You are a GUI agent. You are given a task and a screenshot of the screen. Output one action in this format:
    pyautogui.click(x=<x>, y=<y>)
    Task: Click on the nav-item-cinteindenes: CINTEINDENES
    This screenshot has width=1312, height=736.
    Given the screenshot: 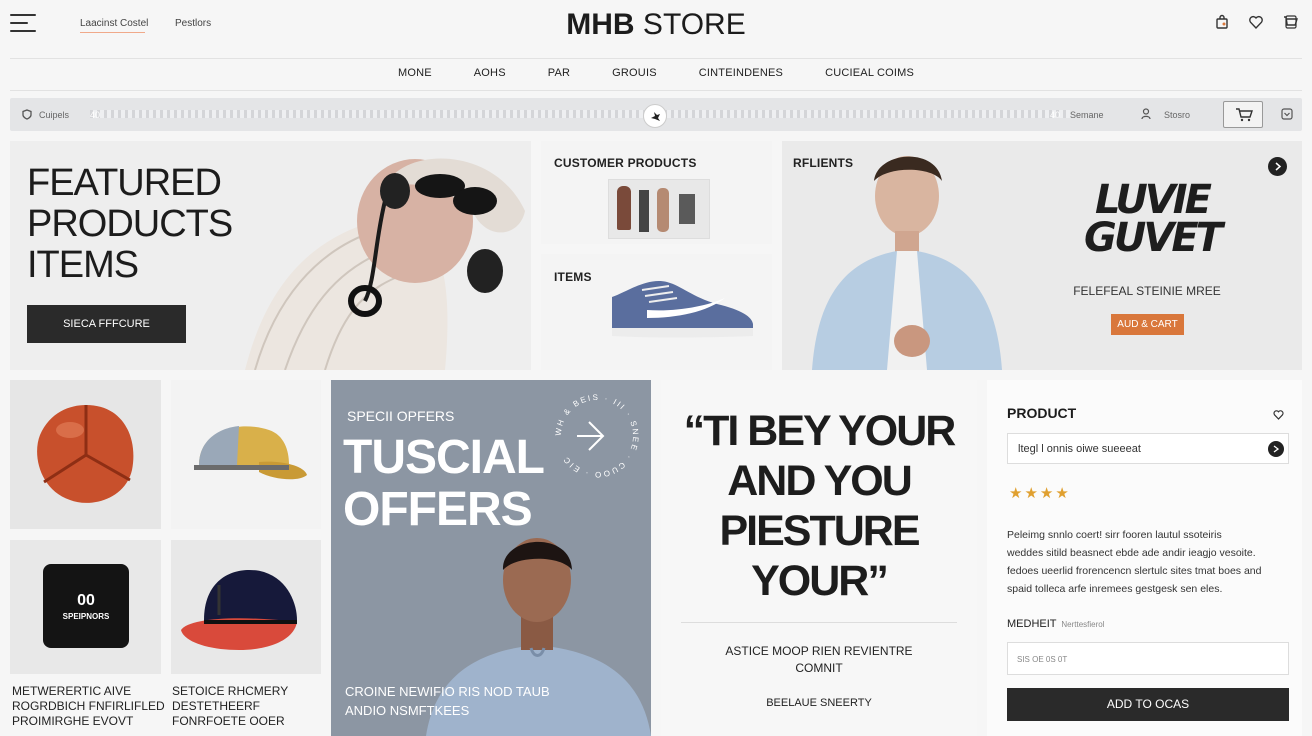 What is the action you would take?
    pyautogui.click(x=741, y=73)
    